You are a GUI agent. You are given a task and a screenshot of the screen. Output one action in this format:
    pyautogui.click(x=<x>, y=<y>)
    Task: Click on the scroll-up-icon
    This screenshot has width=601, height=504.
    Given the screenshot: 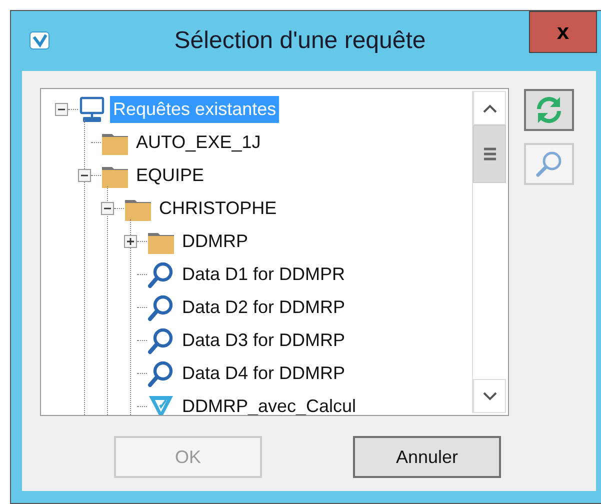 What is the action you would take?
    pyautogui.click(x=489, y=108)
    